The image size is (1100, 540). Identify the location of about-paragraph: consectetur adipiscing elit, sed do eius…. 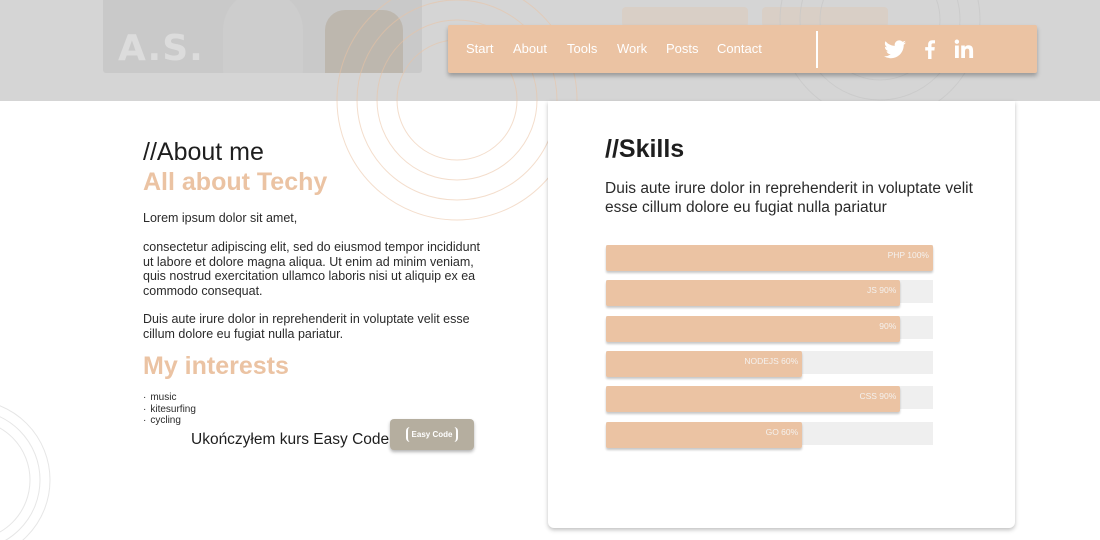
(311, 269).